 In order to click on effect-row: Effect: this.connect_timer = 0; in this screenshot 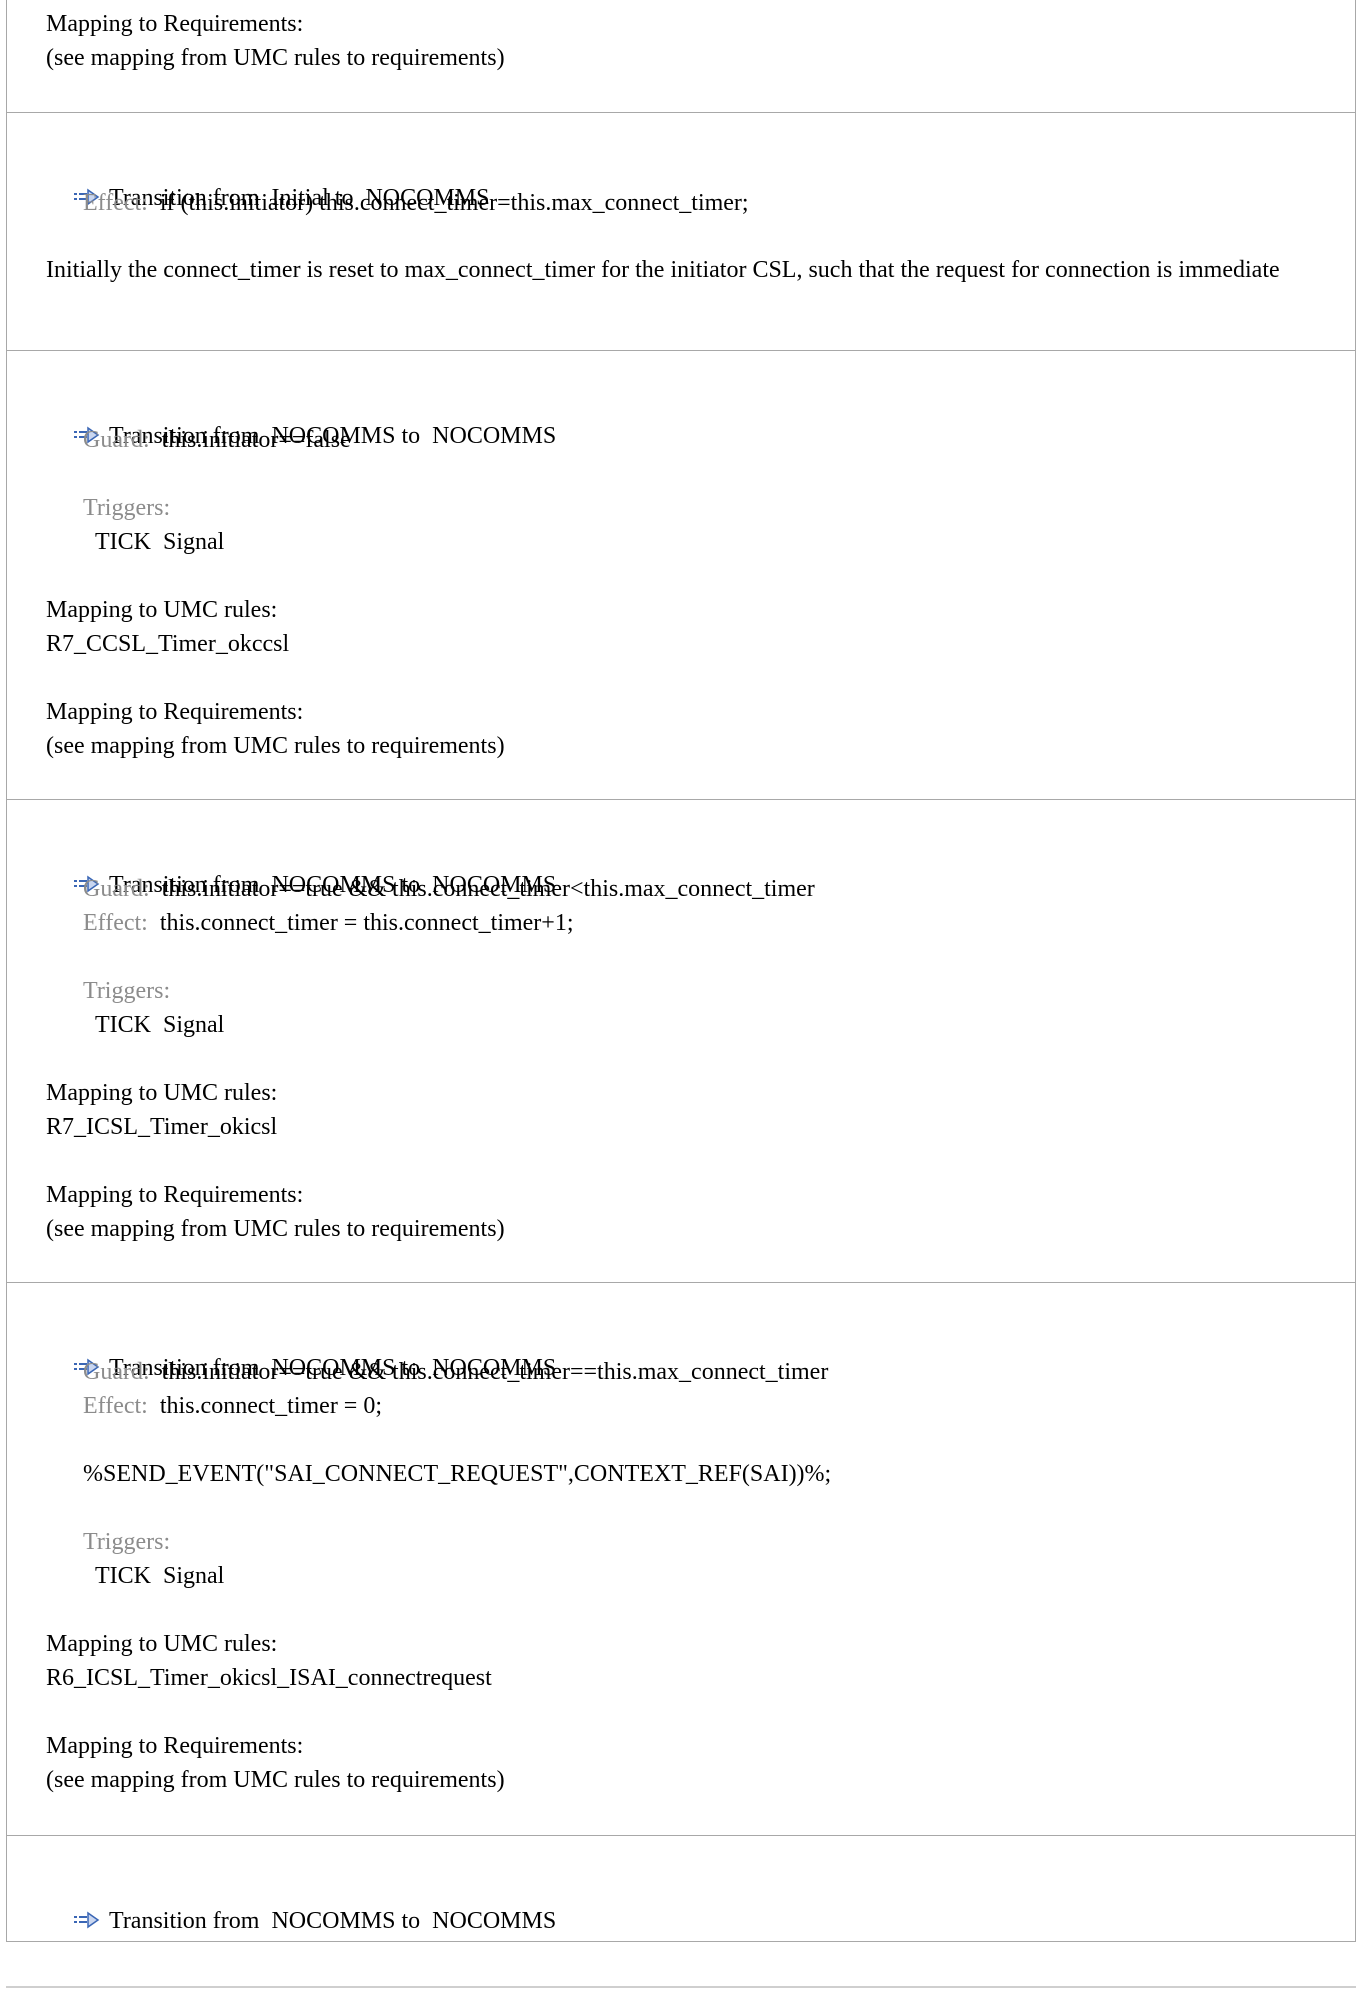, I will do `click(232, 1406)`.